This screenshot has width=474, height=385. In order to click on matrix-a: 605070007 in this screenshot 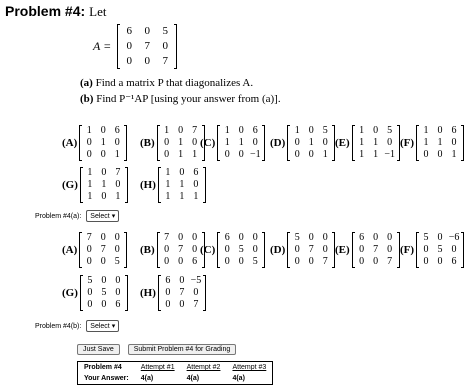, I will do `click(147, 46)`.